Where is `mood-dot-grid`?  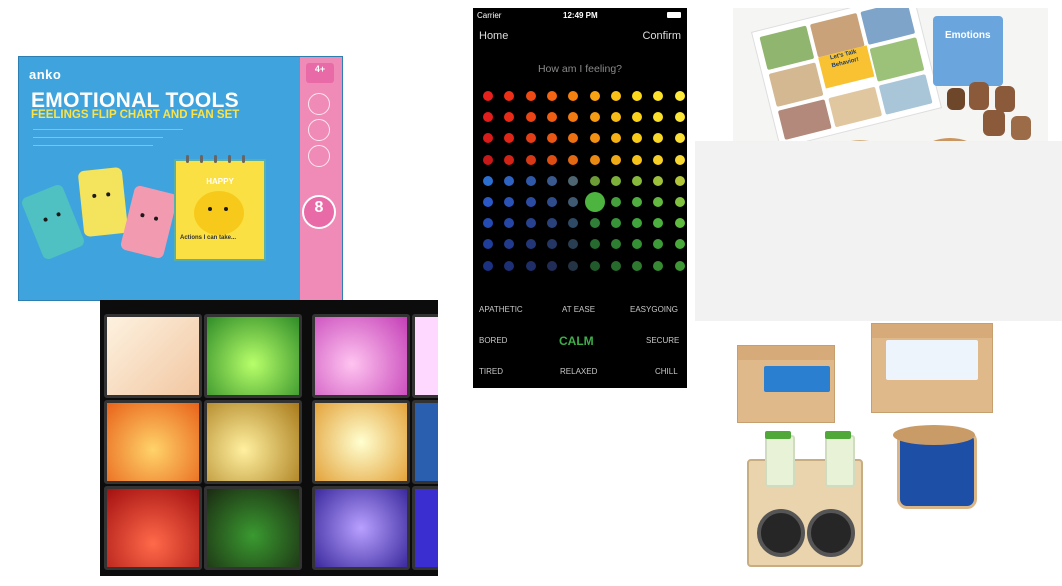 mood-dot-grid is located at coordinates (580, 198).